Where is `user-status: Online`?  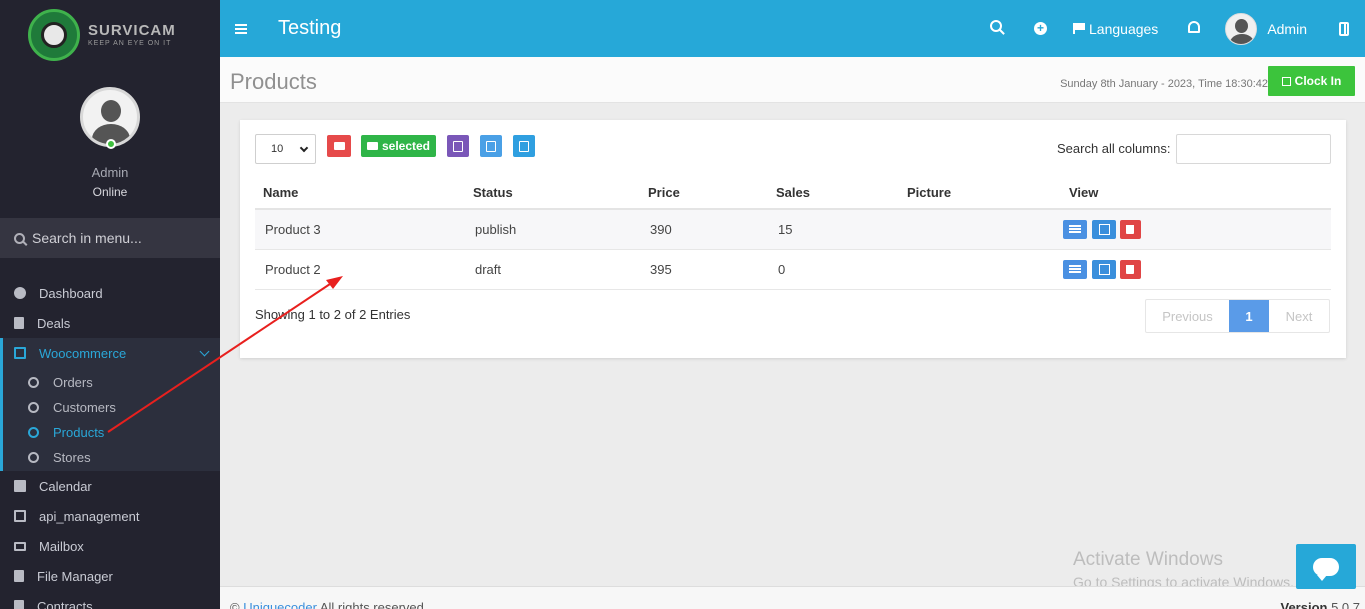 user-status: Online is located at coordinates (110, 192).